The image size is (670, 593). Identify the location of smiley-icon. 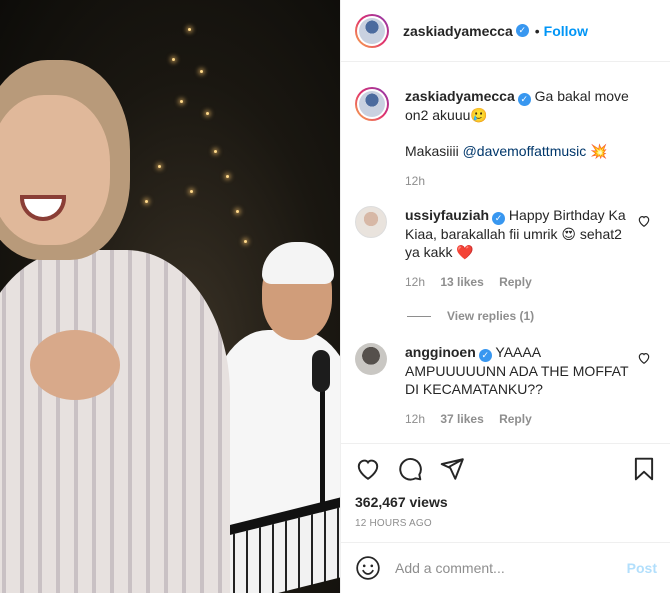
(368, 568).